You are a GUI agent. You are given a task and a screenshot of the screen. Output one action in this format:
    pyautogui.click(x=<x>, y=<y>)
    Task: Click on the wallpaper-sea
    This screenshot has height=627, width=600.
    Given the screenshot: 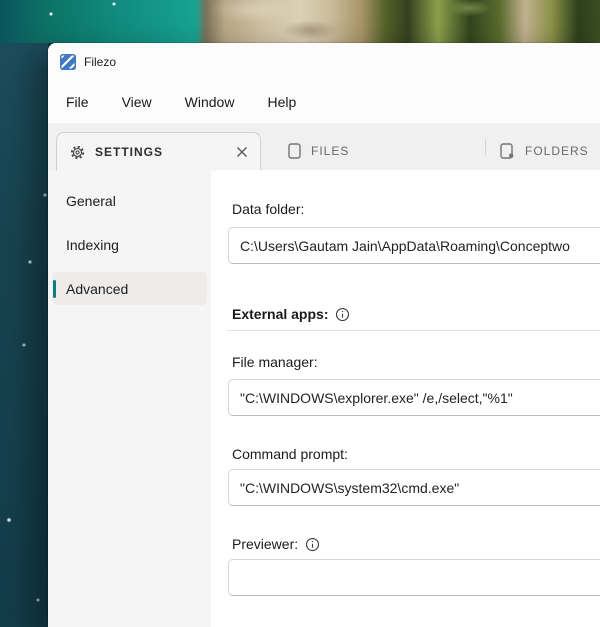 What is the action you would take?
    pyautogui.click(x=24, y=335)
    